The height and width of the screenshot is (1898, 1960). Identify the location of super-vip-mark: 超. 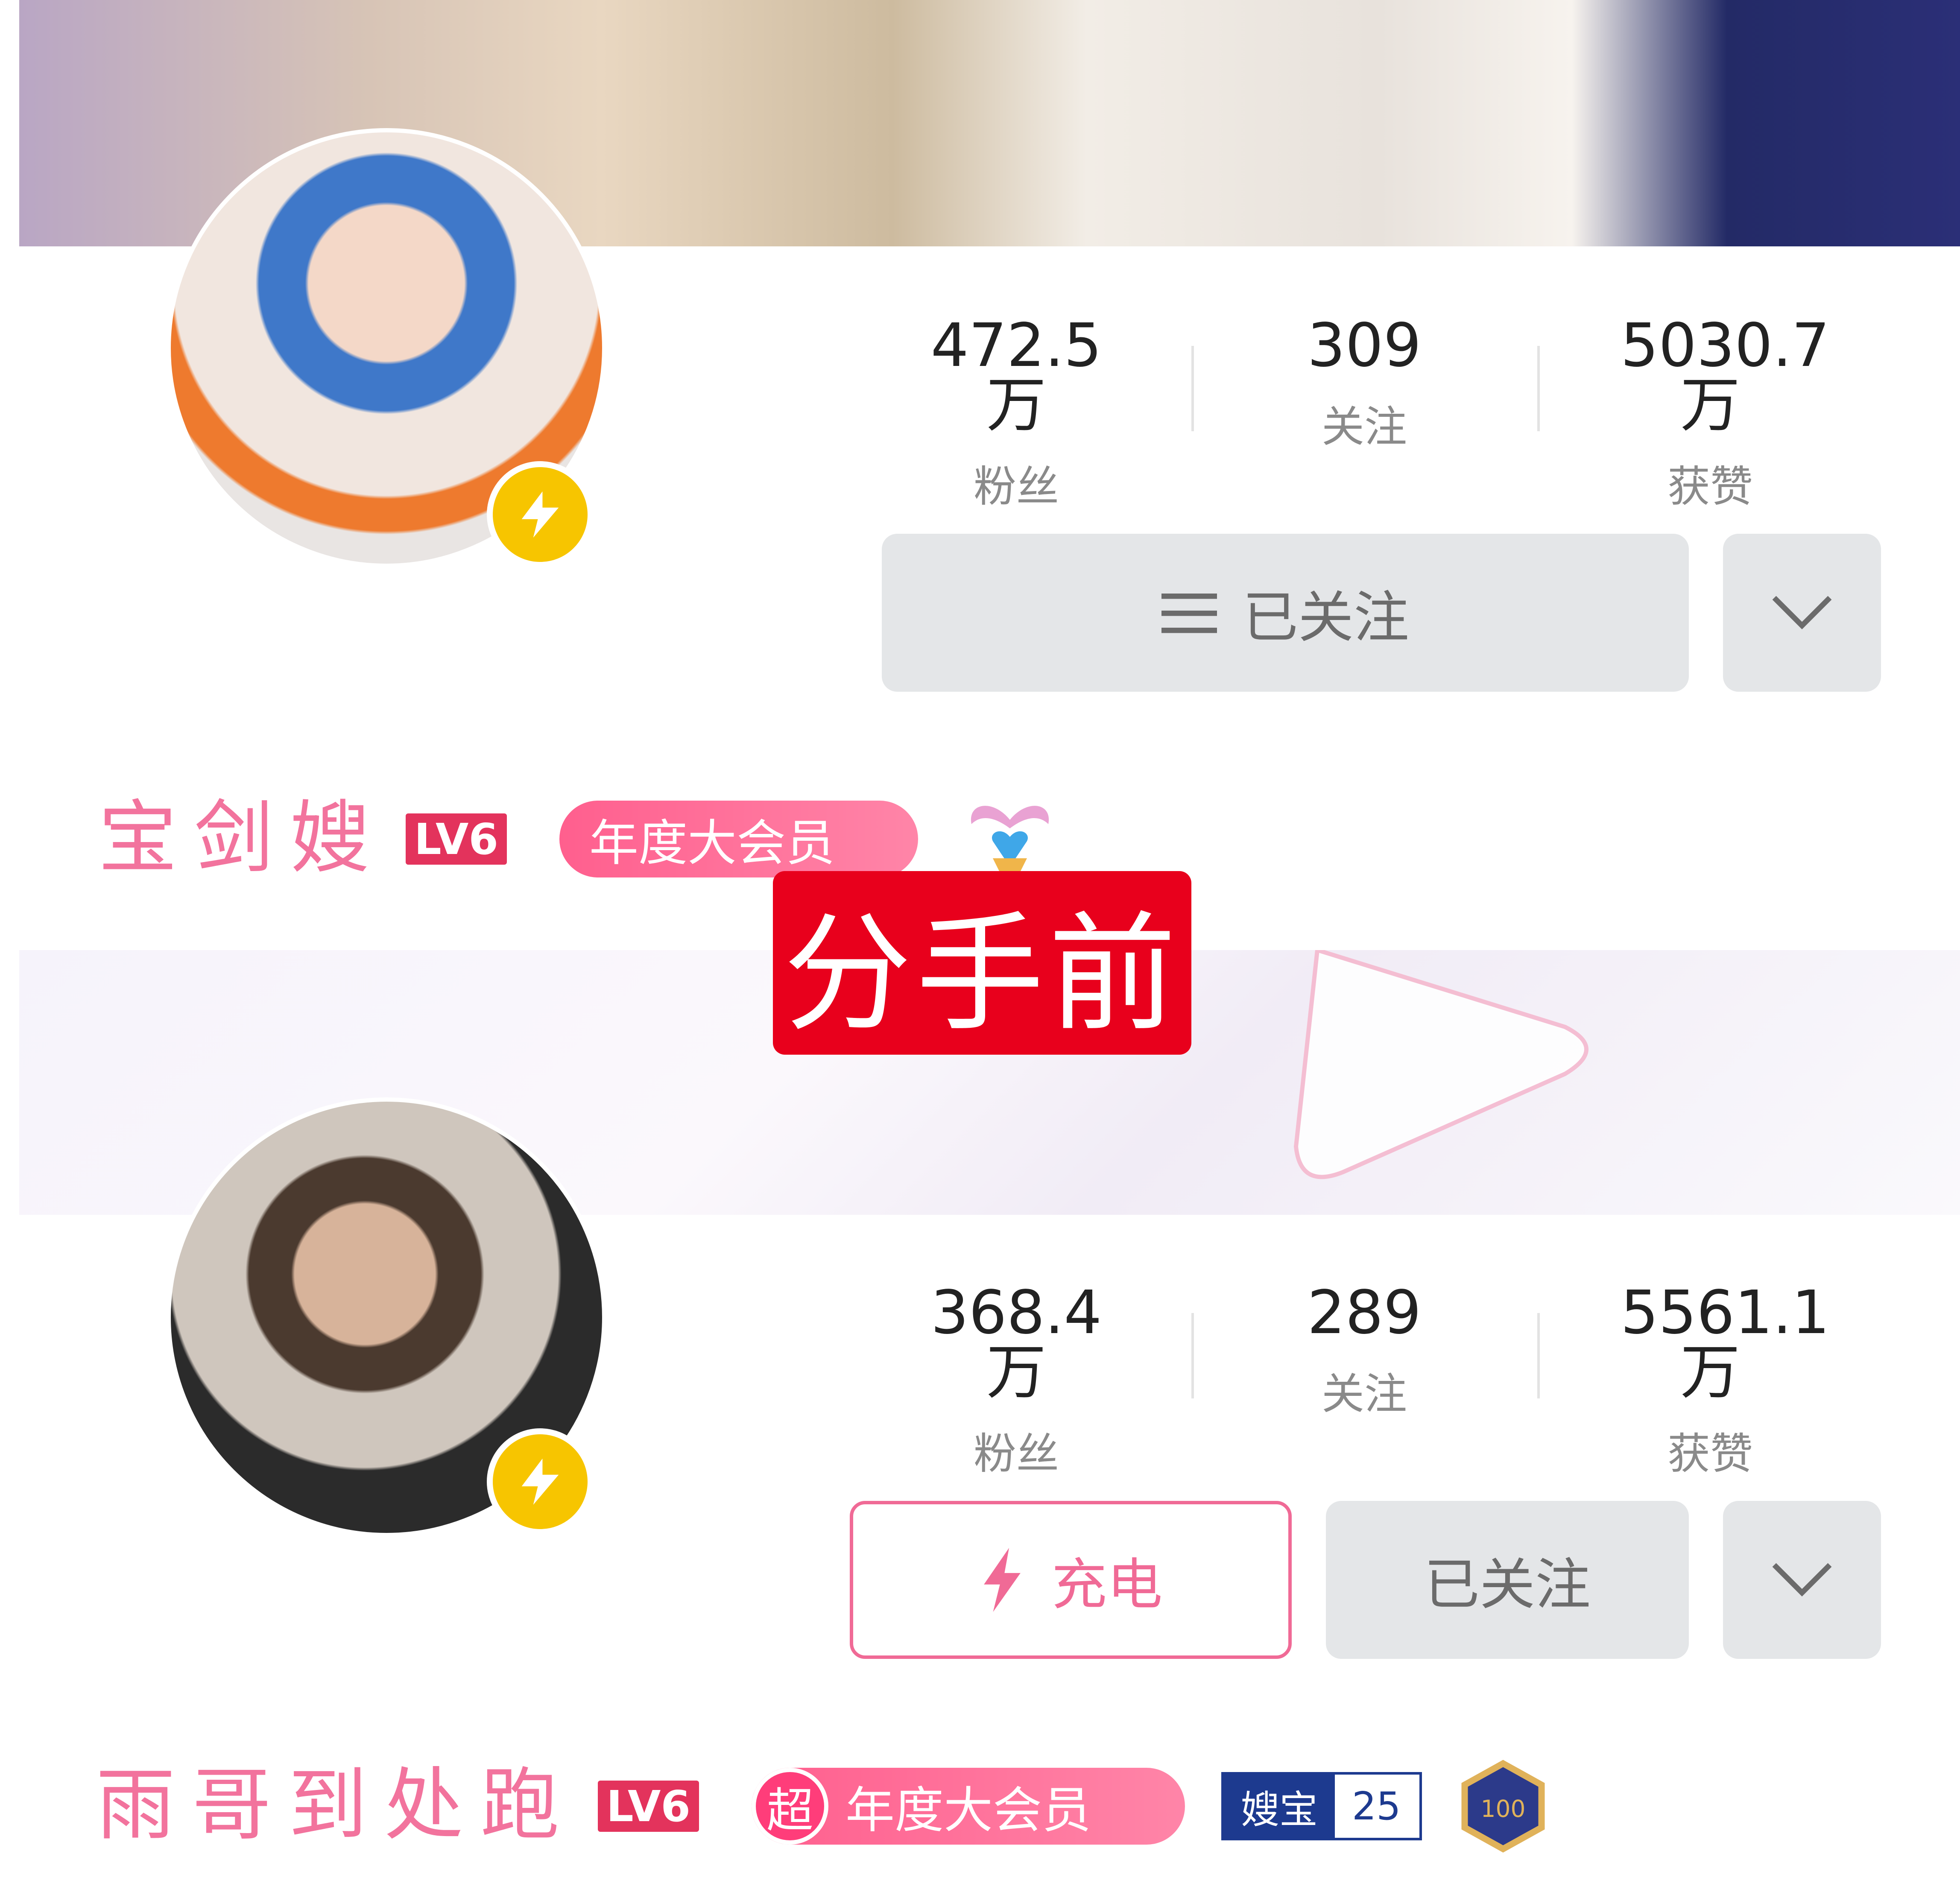
(790, 1807).